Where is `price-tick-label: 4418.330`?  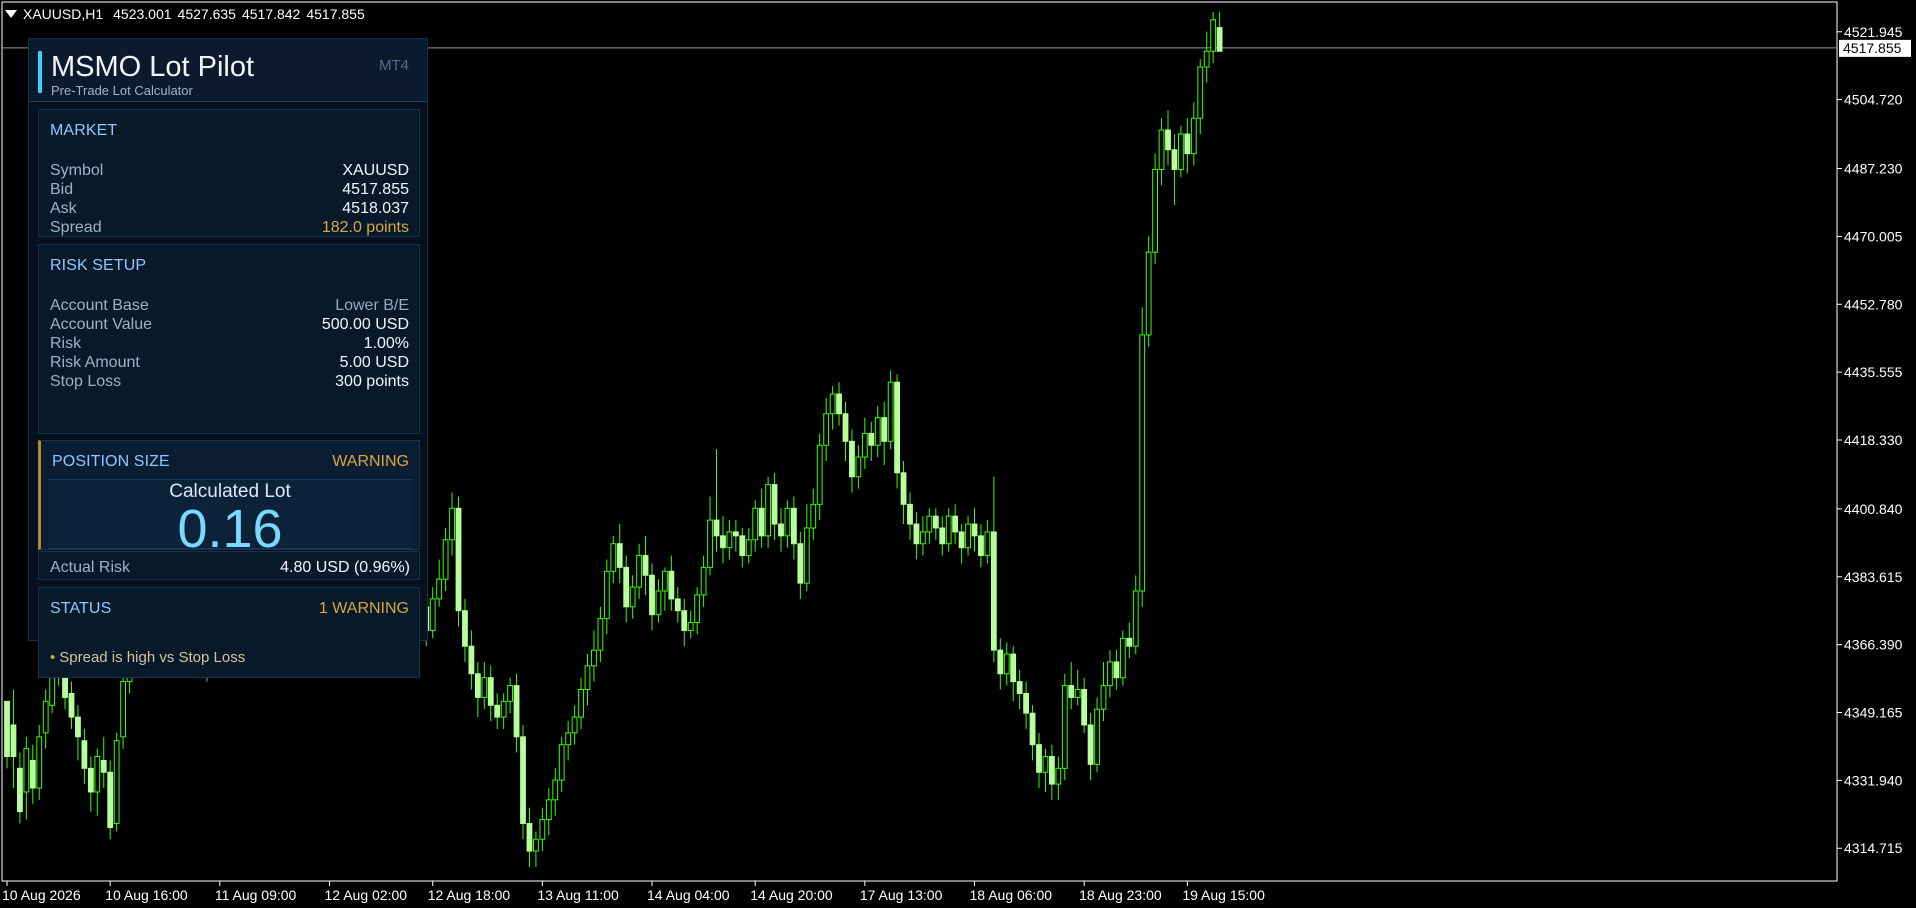 price-tick-label: 4418.330 is located at coordinates (1873, 440).